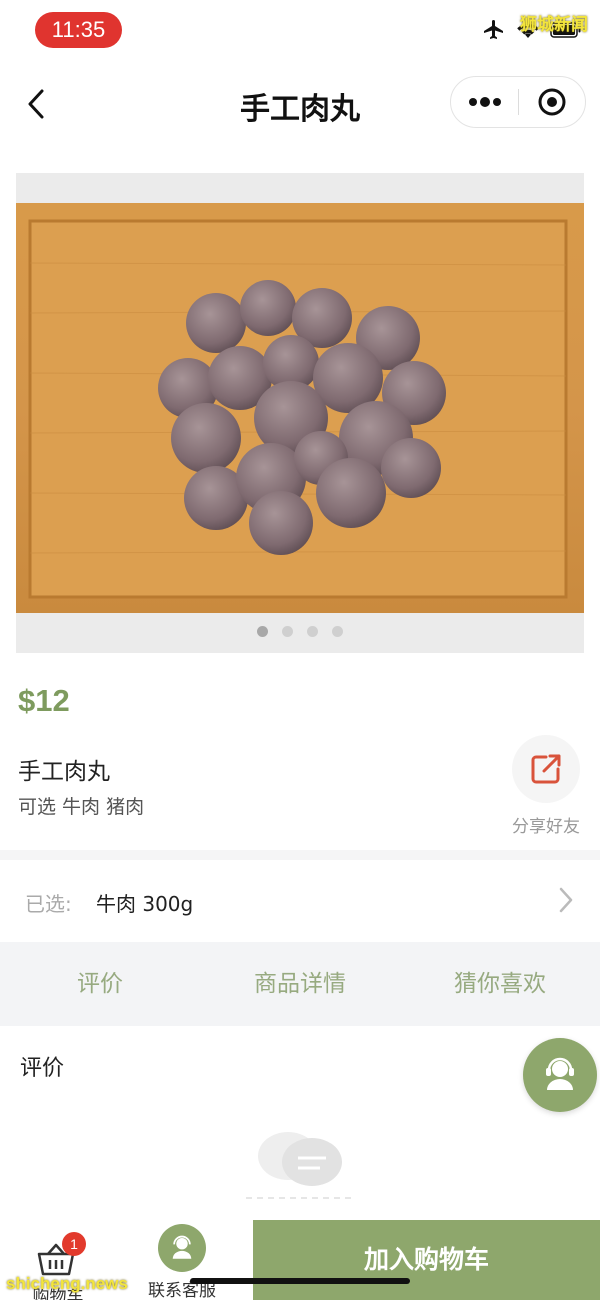  I want to click on airplane-icon, so click(493, 29).